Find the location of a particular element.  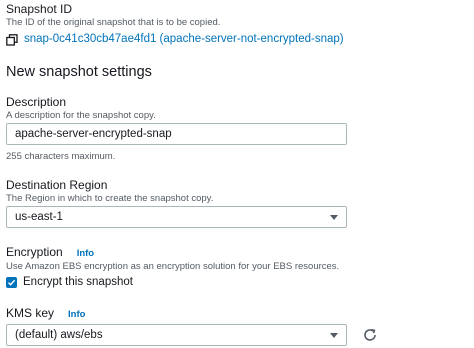

copy-icon is located at coordinates (12, 39).